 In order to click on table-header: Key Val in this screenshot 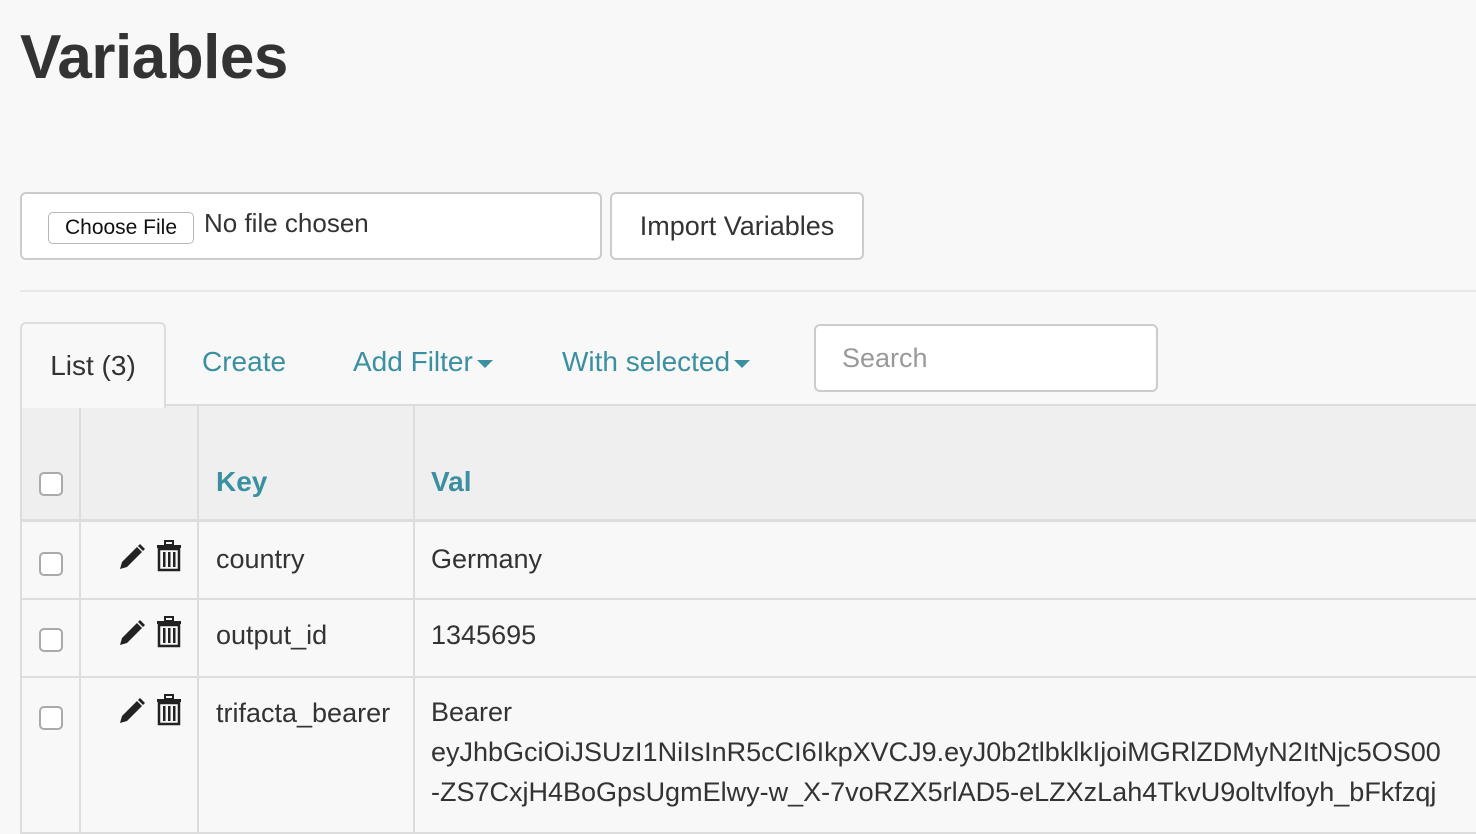, I will do `click(749, 464)`.